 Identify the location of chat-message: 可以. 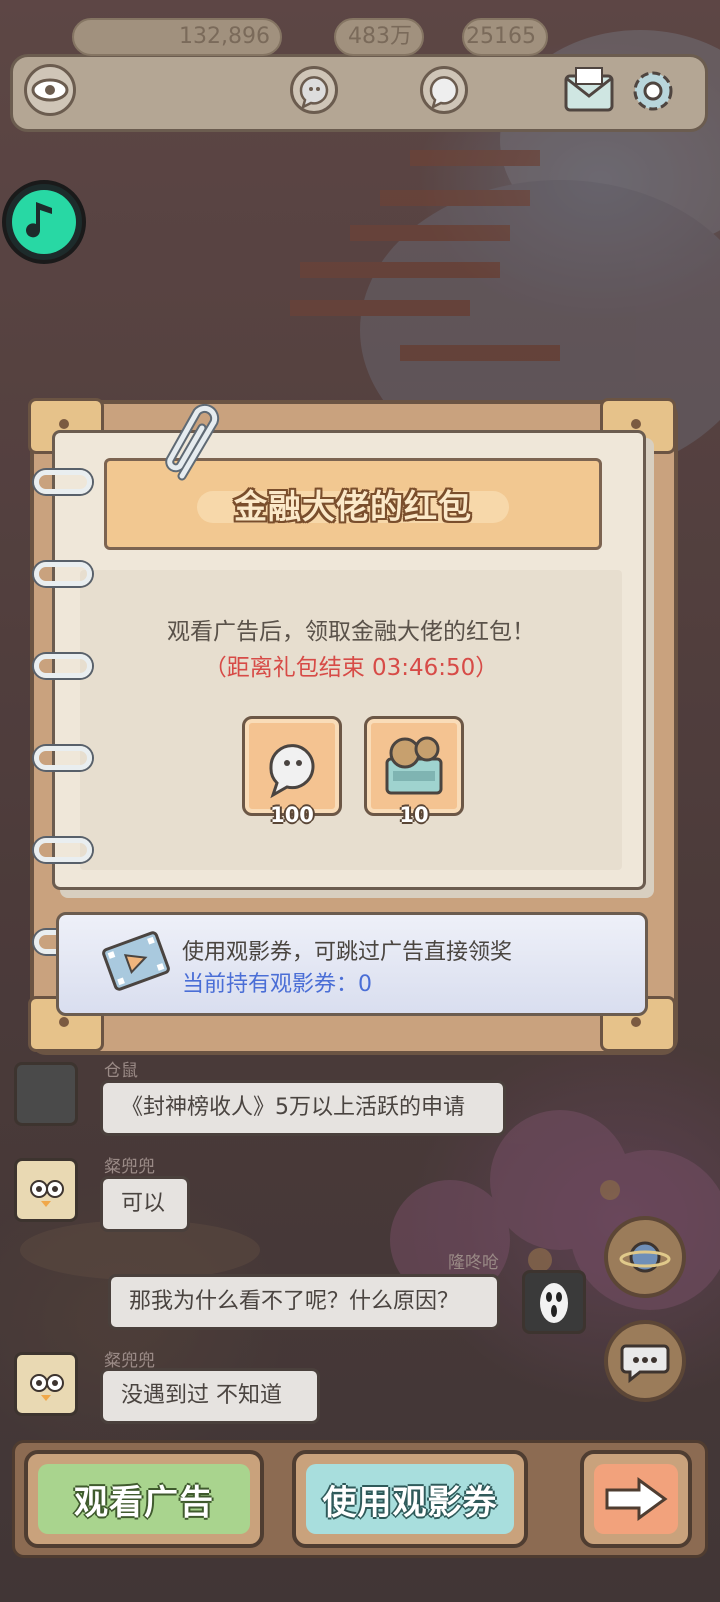
(145, 1204).